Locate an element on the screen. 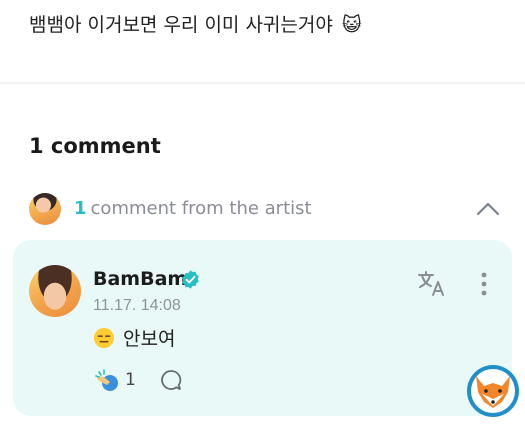  author-name: BamBam is located at coordinates (140, 279).